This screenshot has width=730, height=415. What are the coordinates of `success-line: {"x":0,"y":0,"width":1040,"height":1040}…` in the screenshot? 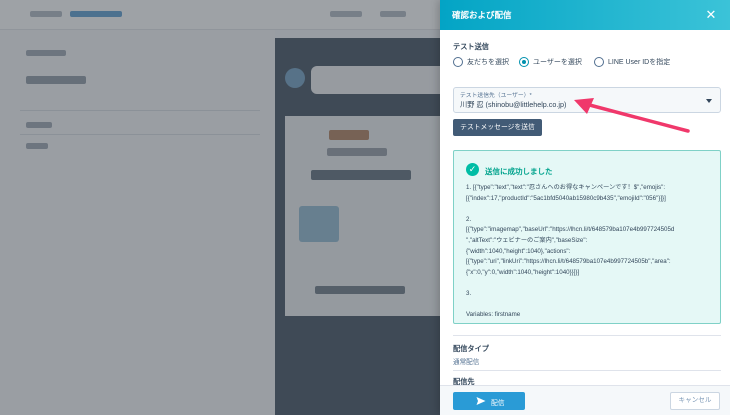 It's located at (523, 272).